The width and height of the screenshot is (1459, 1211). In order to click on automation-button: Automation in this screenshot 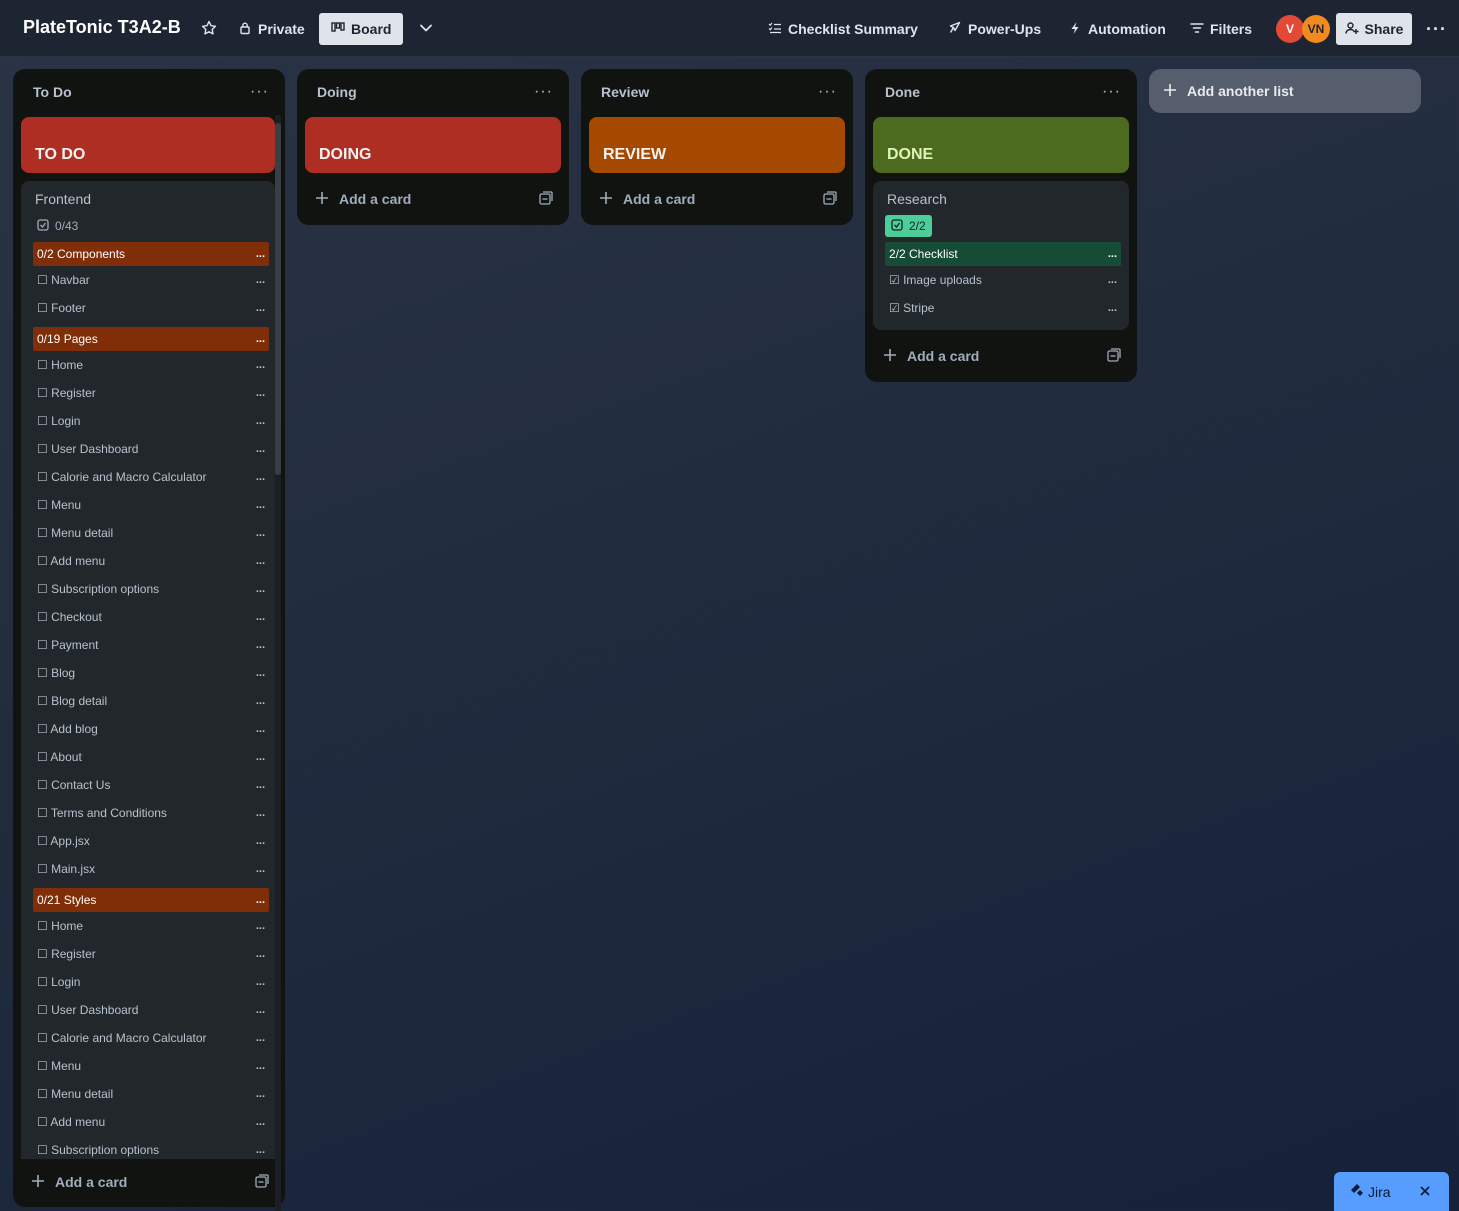, I will do `click(1117, 29)`.